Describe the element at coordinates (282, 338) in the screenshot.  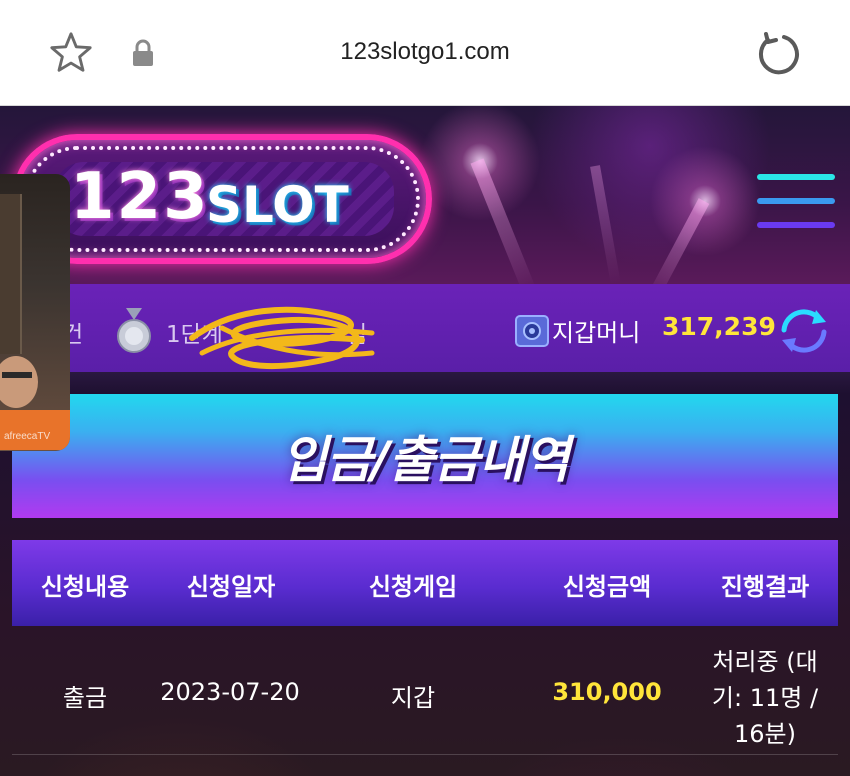
I see `redaction-scribble` at that location.